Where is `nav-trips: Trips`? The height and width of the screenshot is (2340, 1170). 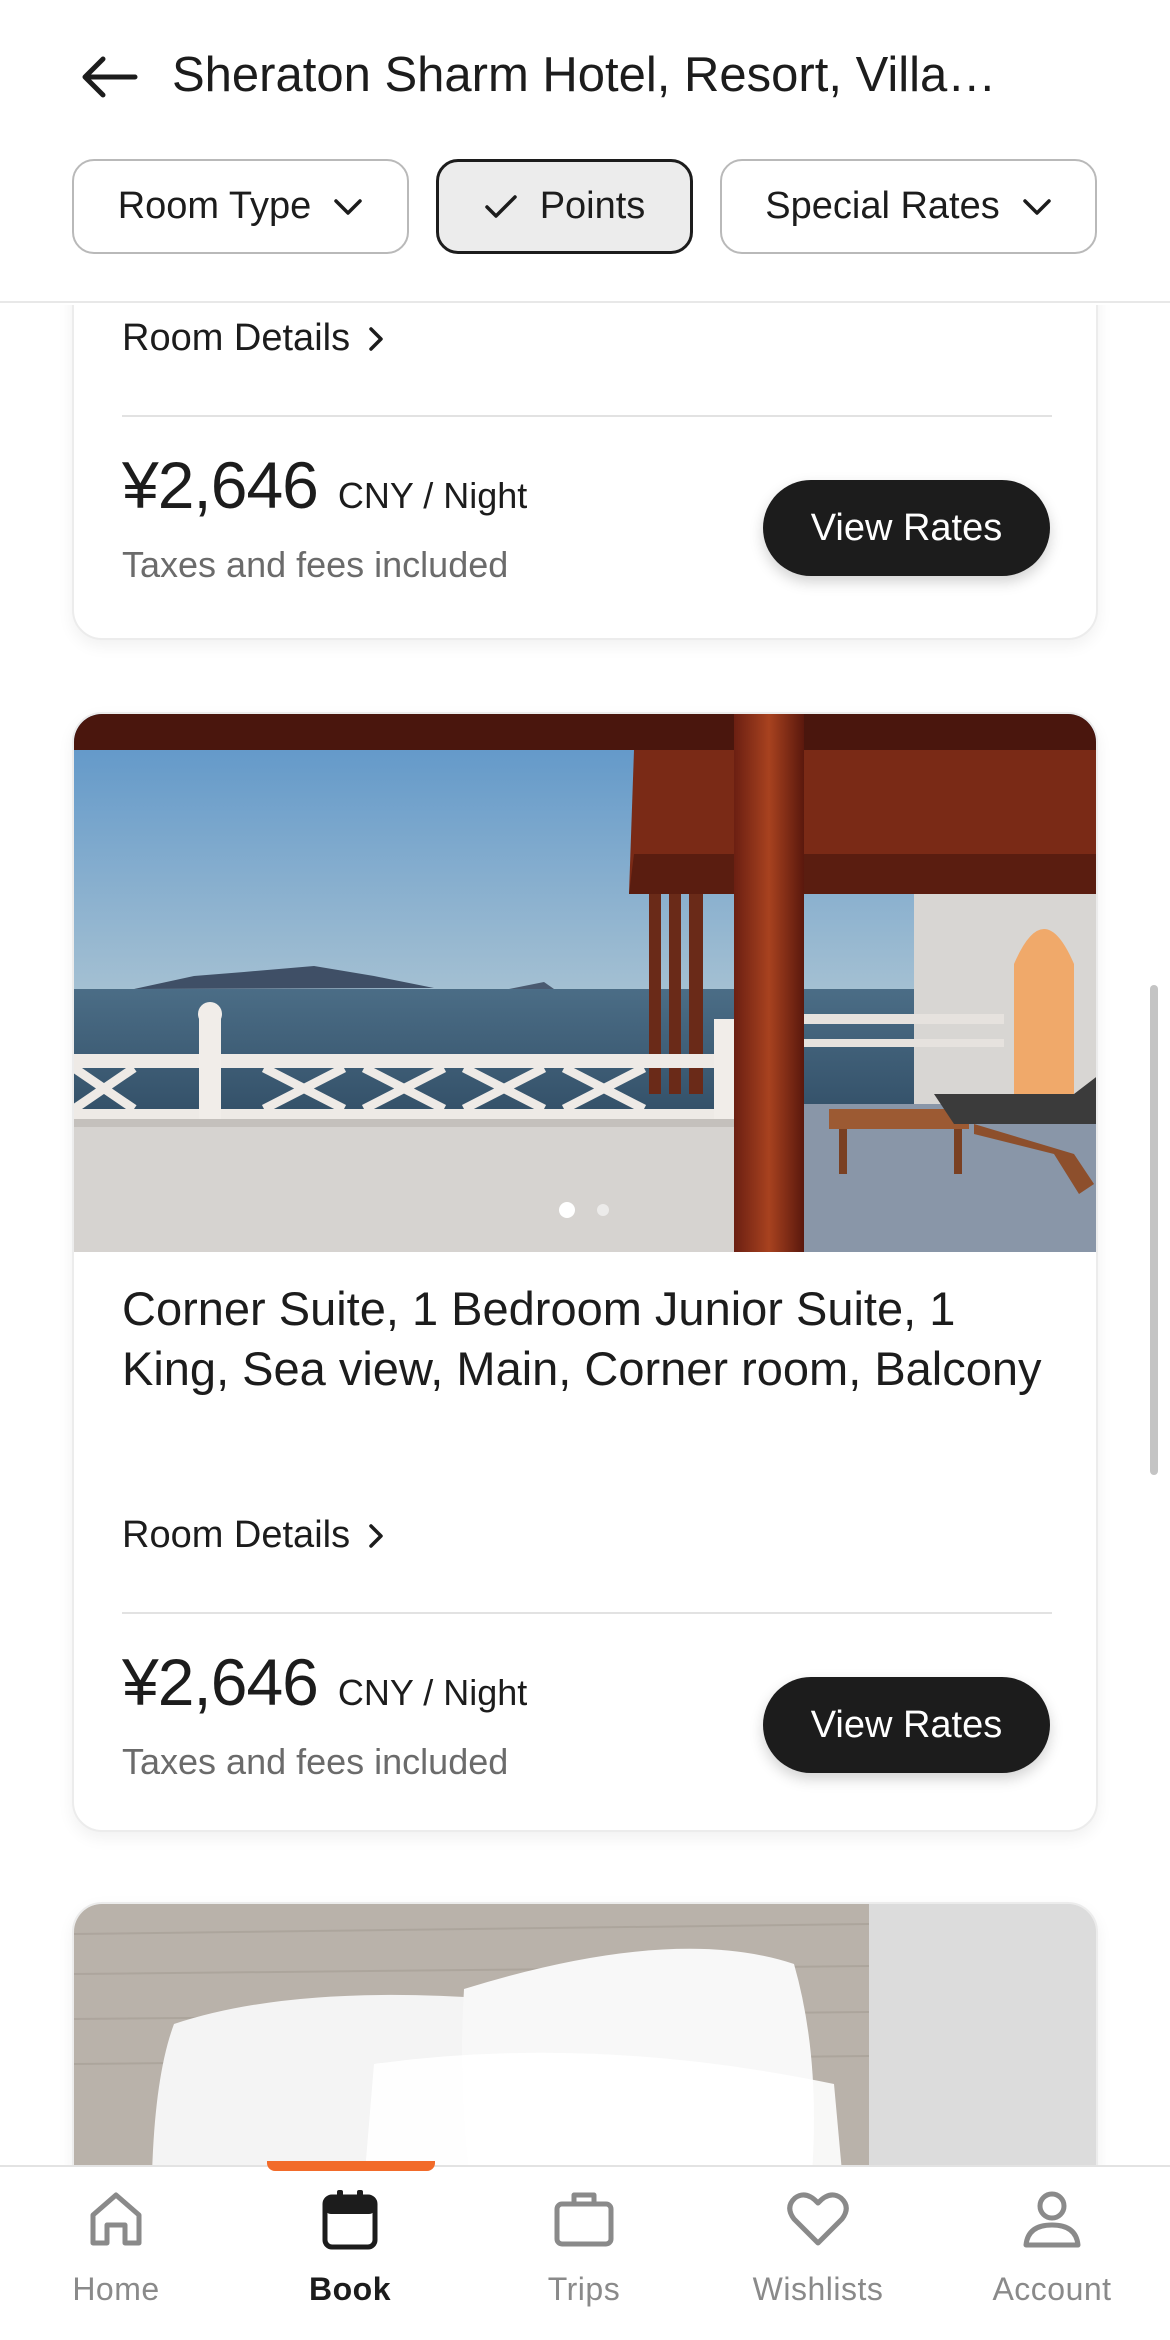
nav-trips: Trips is located at coordinates (584, 2247).